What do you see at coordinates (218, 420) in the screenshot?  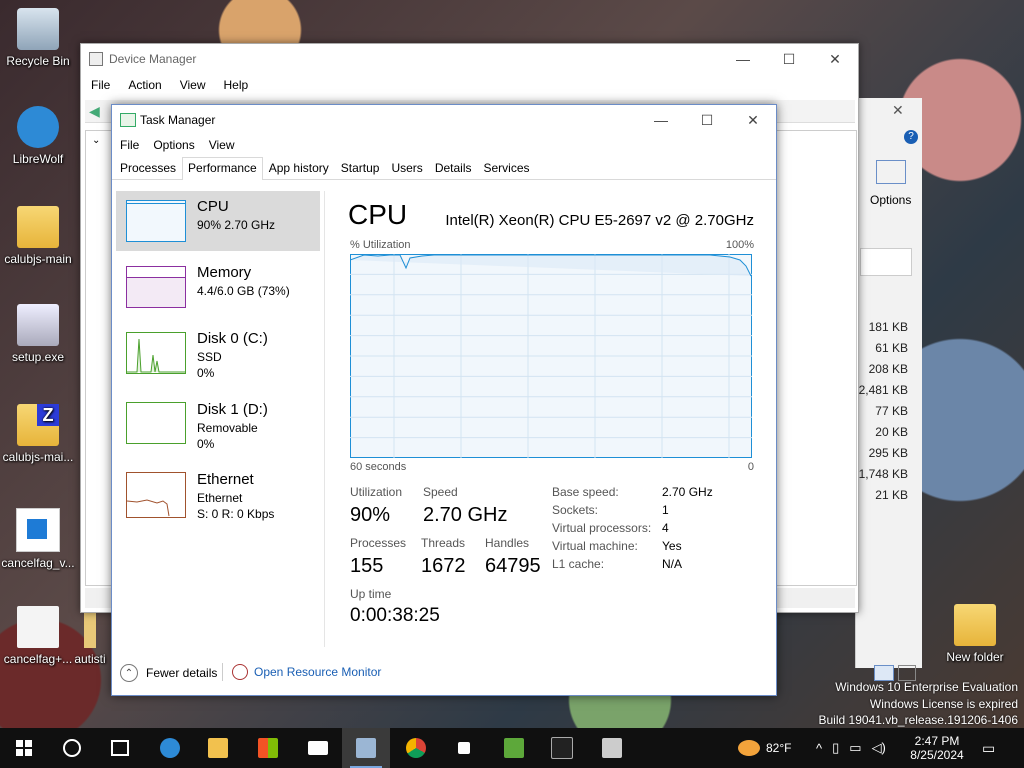 I see `sidebar-item-disk-1: Disk 1 (D:) Removable 0%` at bounding box center [218, 420].